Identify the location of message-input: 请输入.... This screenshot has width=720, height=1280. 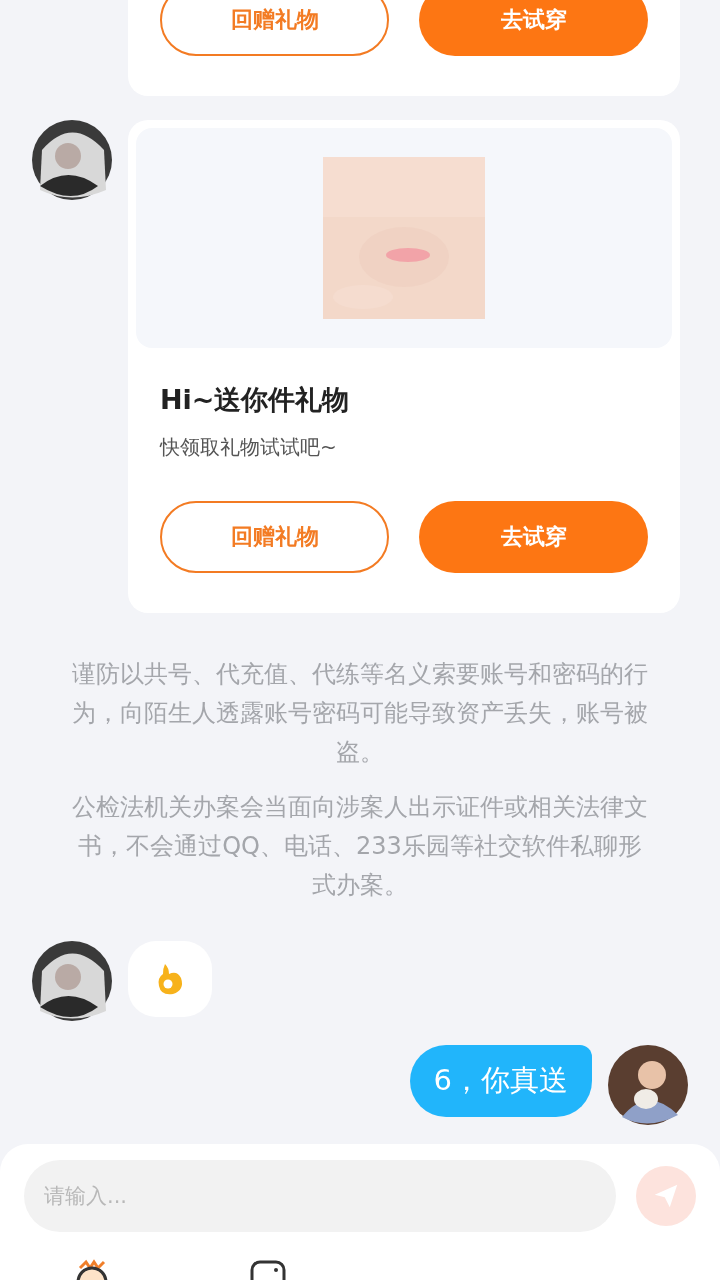
(320, 1196).